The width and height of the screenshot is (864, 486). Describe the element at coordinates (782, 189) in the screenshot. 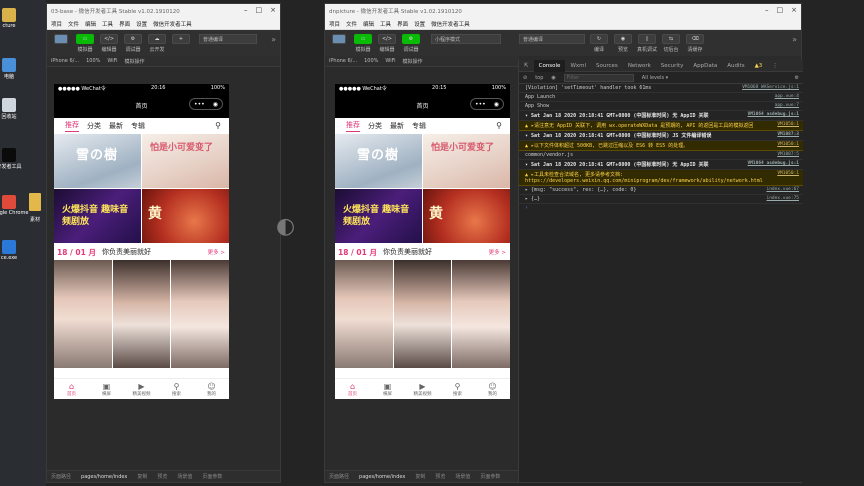

I see `log-source-link: index.vue:67` at that location.